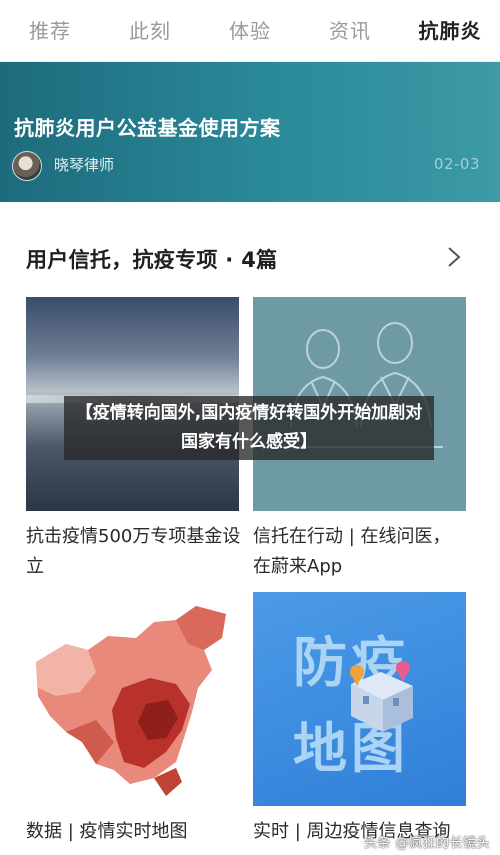 Image resolution: width=500 pixels, height=855 pixels. I want to click on section-title: 用户信托，抗疫专项 · 4篇, so click(151, 259).